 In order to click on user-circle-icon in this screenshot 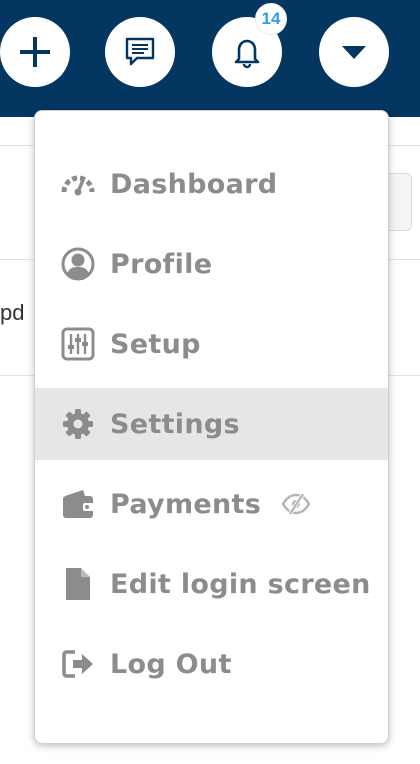, I will do `click(78, 264)`.